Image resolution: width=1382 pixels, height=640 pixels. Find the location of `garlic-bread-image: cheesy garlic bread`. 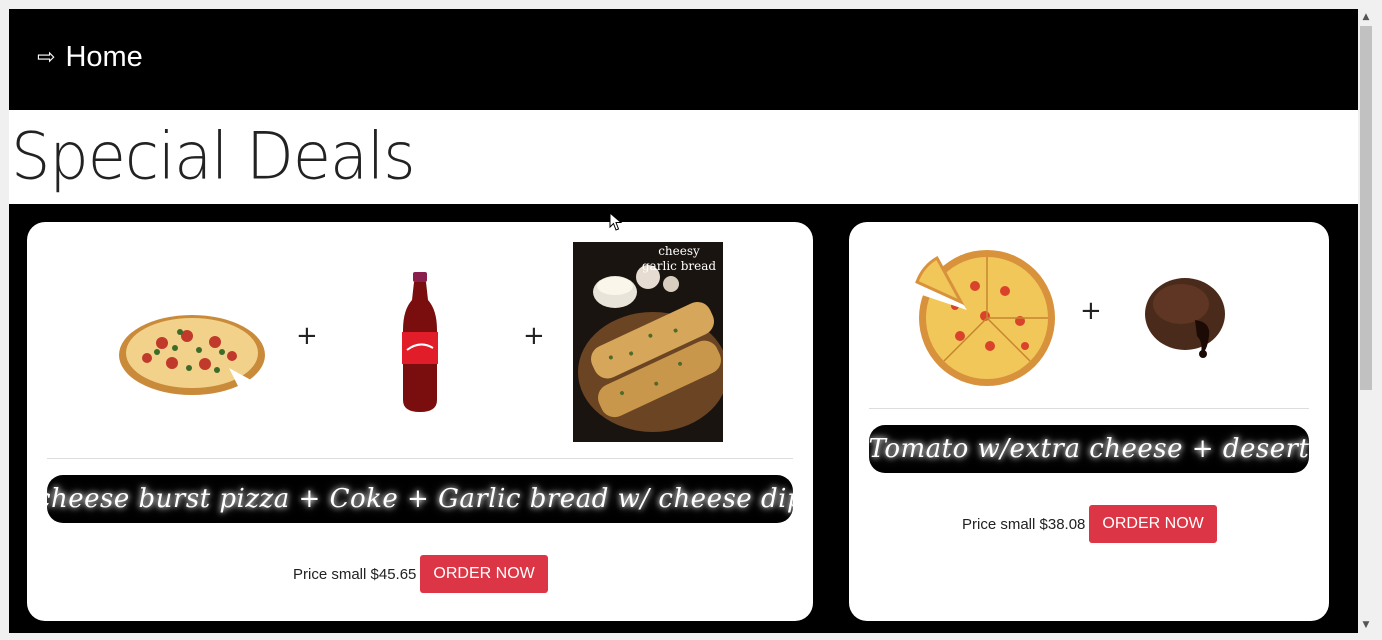

garlic-bread-image: cheesy garlic bread is located at coordinates (648, 342).